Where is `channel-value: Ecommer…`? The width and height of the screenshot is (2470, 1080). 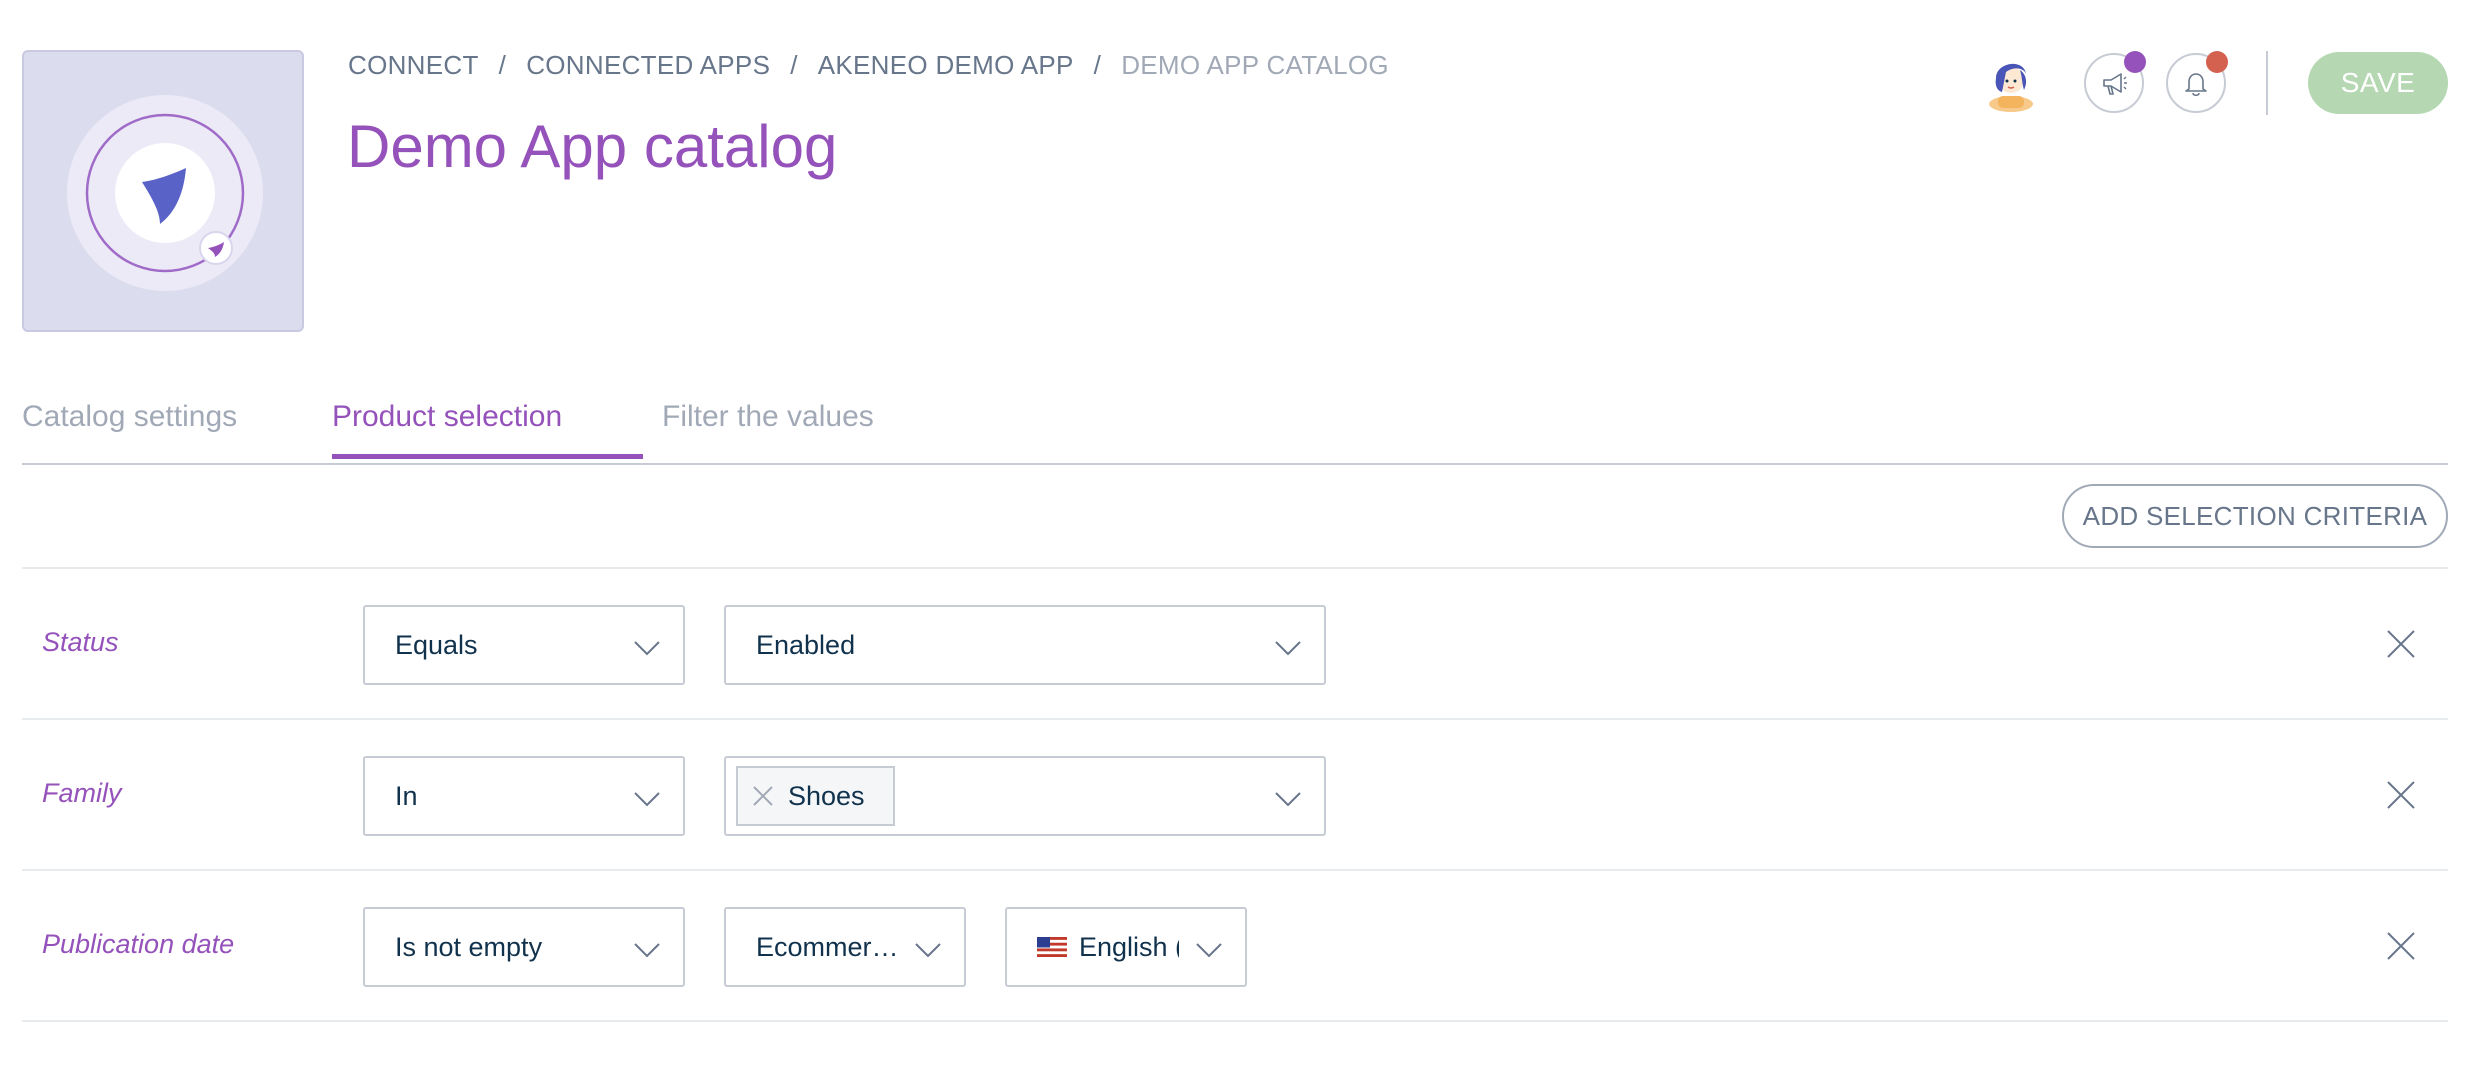 channel-value: Ecommer… is located at coordinates (827, 946).